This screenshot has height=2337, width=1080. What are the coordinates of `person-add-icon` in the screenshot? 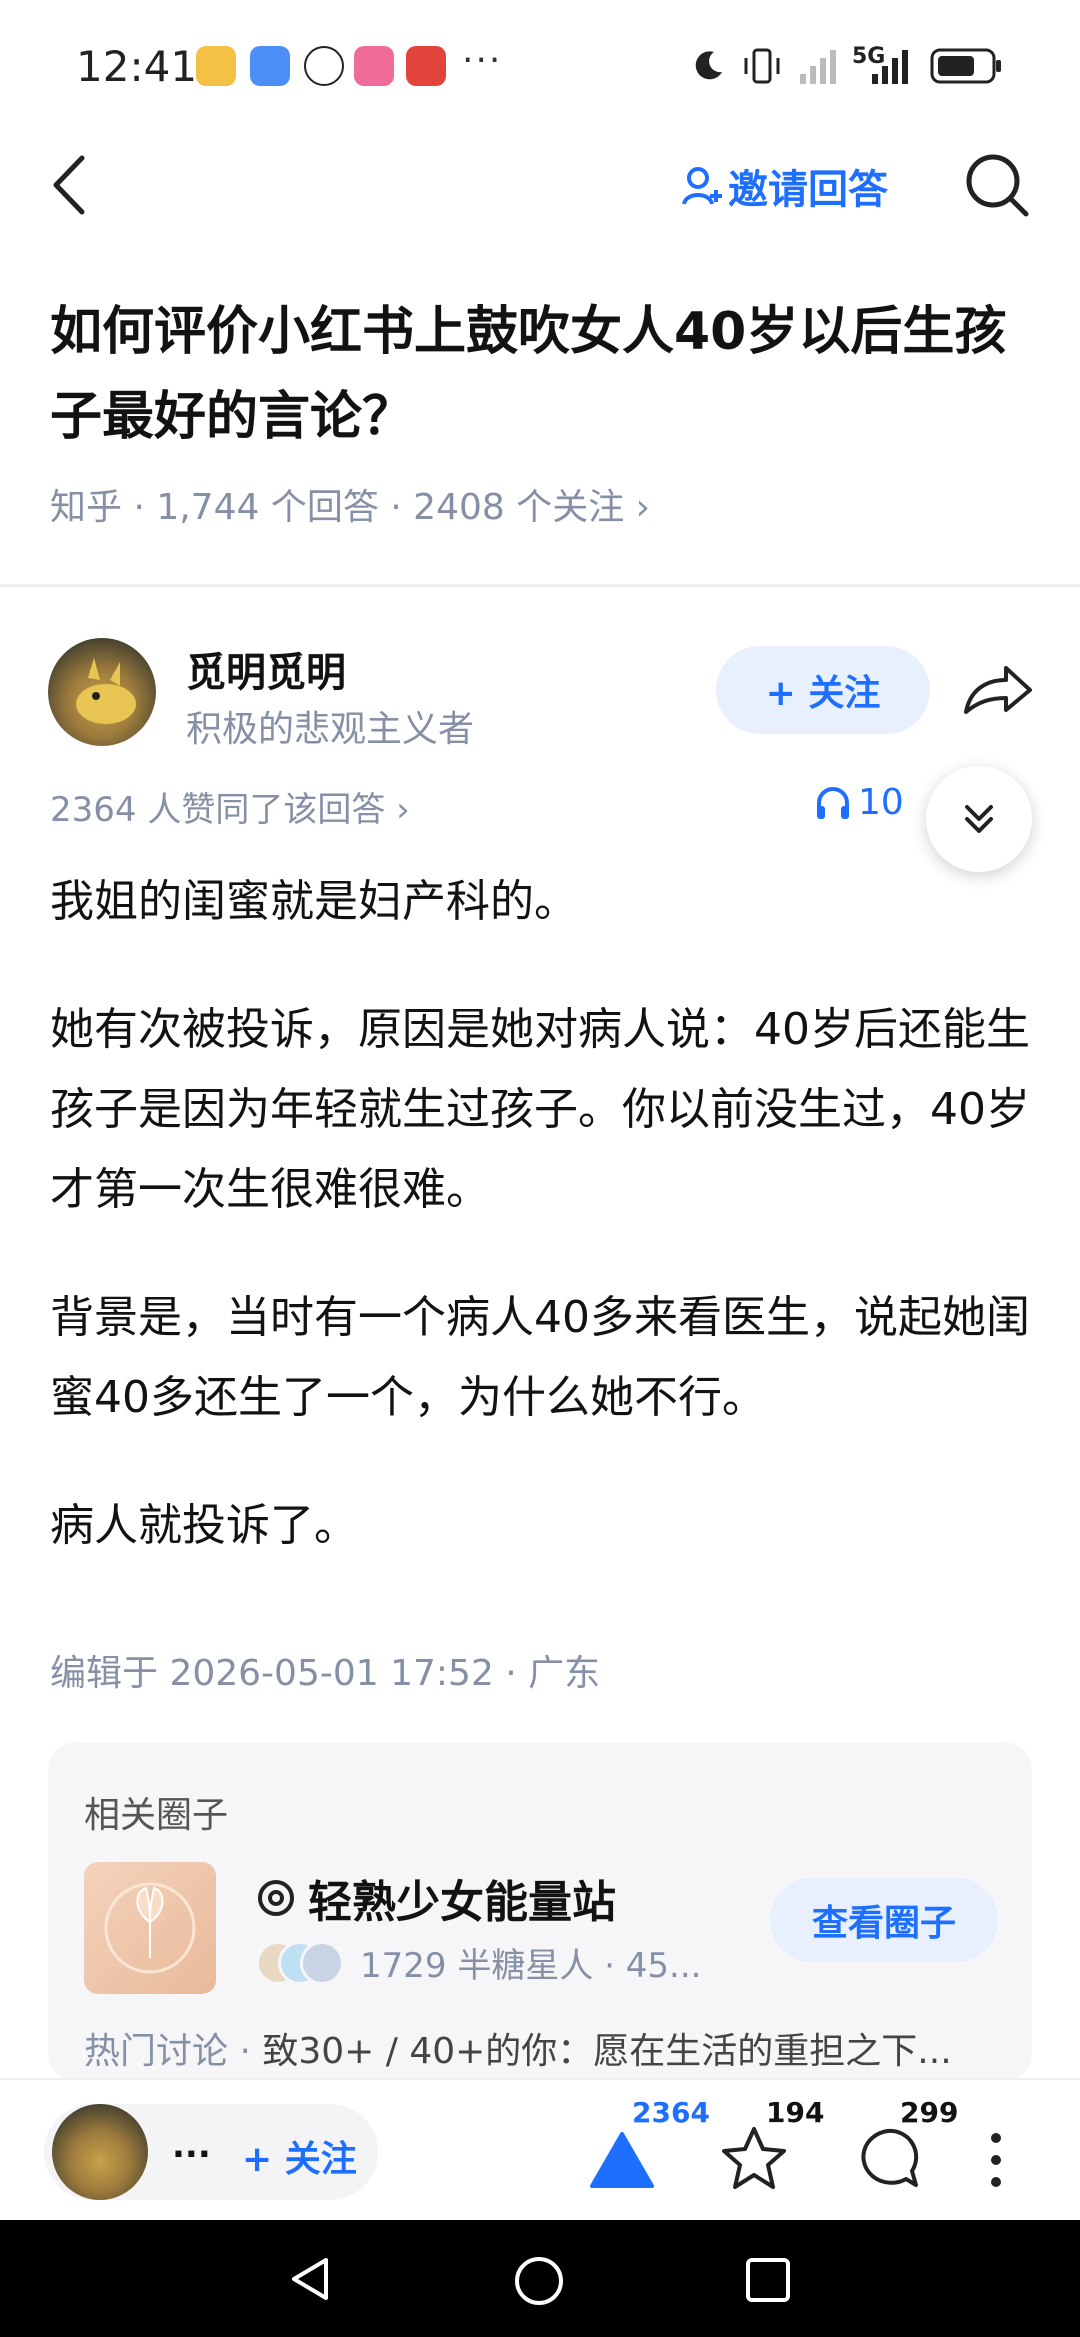 It's located at (702, 186).